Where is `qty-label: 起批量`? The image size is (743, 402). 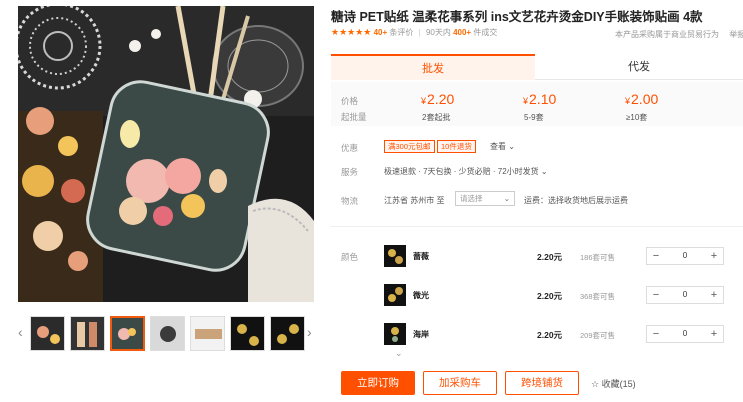 qty-label: 起批量 is located at coordinates (354, 117).